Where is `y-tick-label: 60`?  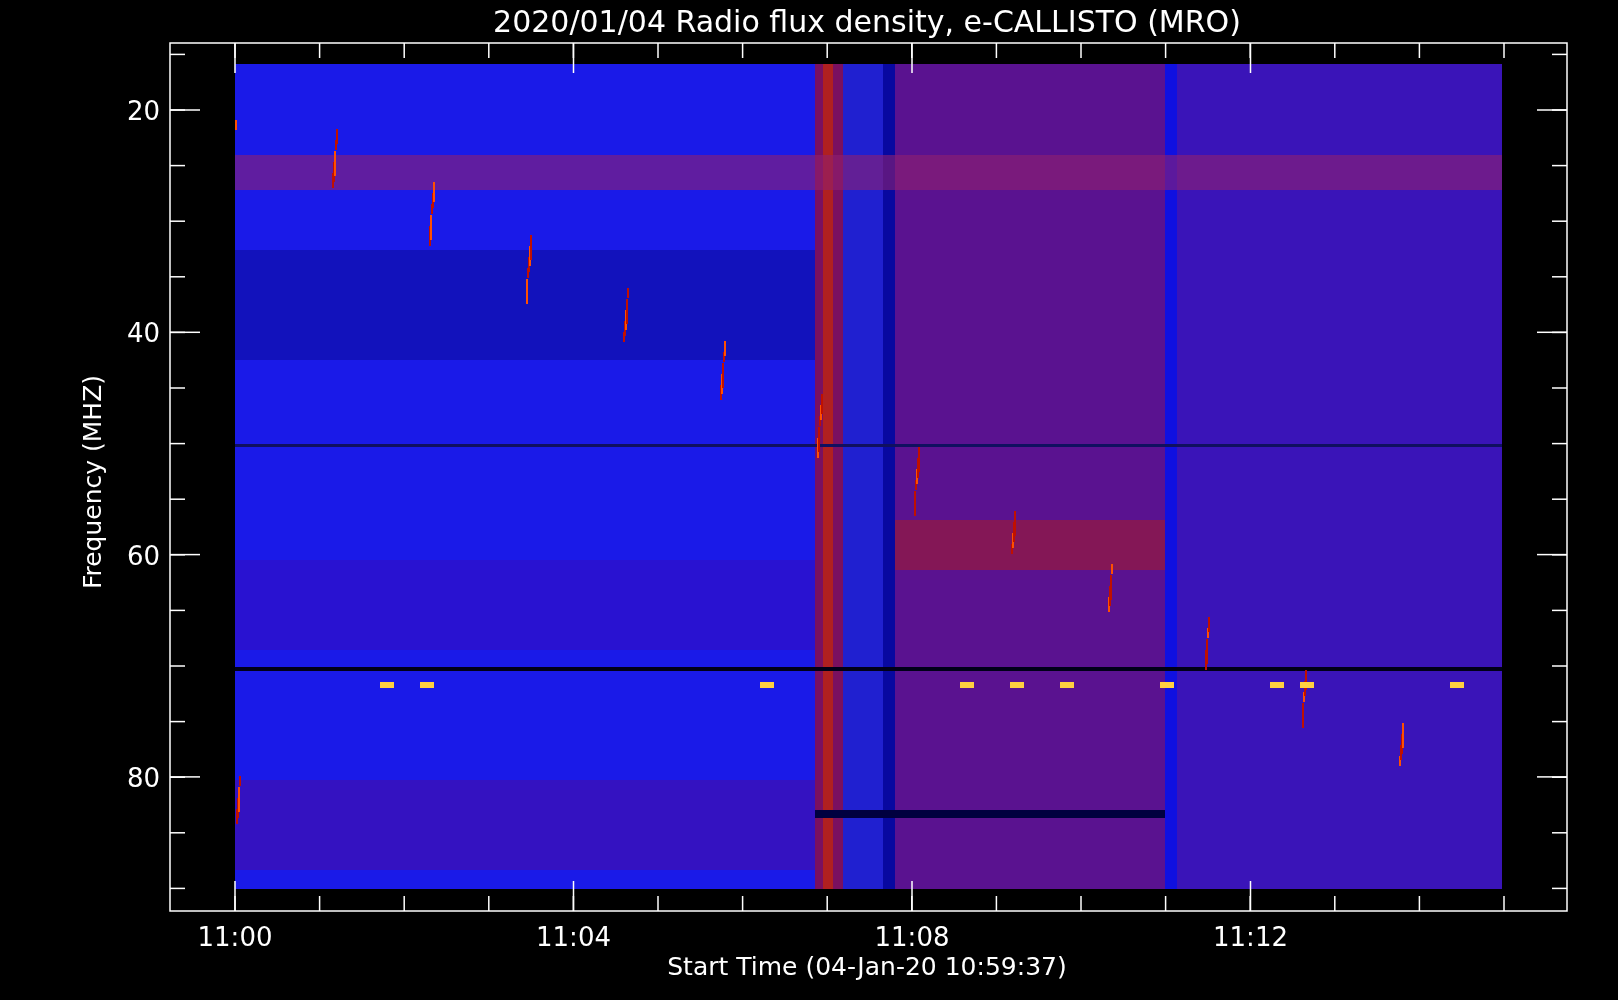
y-tick-label: 60 is located at coordinates (143, 555).